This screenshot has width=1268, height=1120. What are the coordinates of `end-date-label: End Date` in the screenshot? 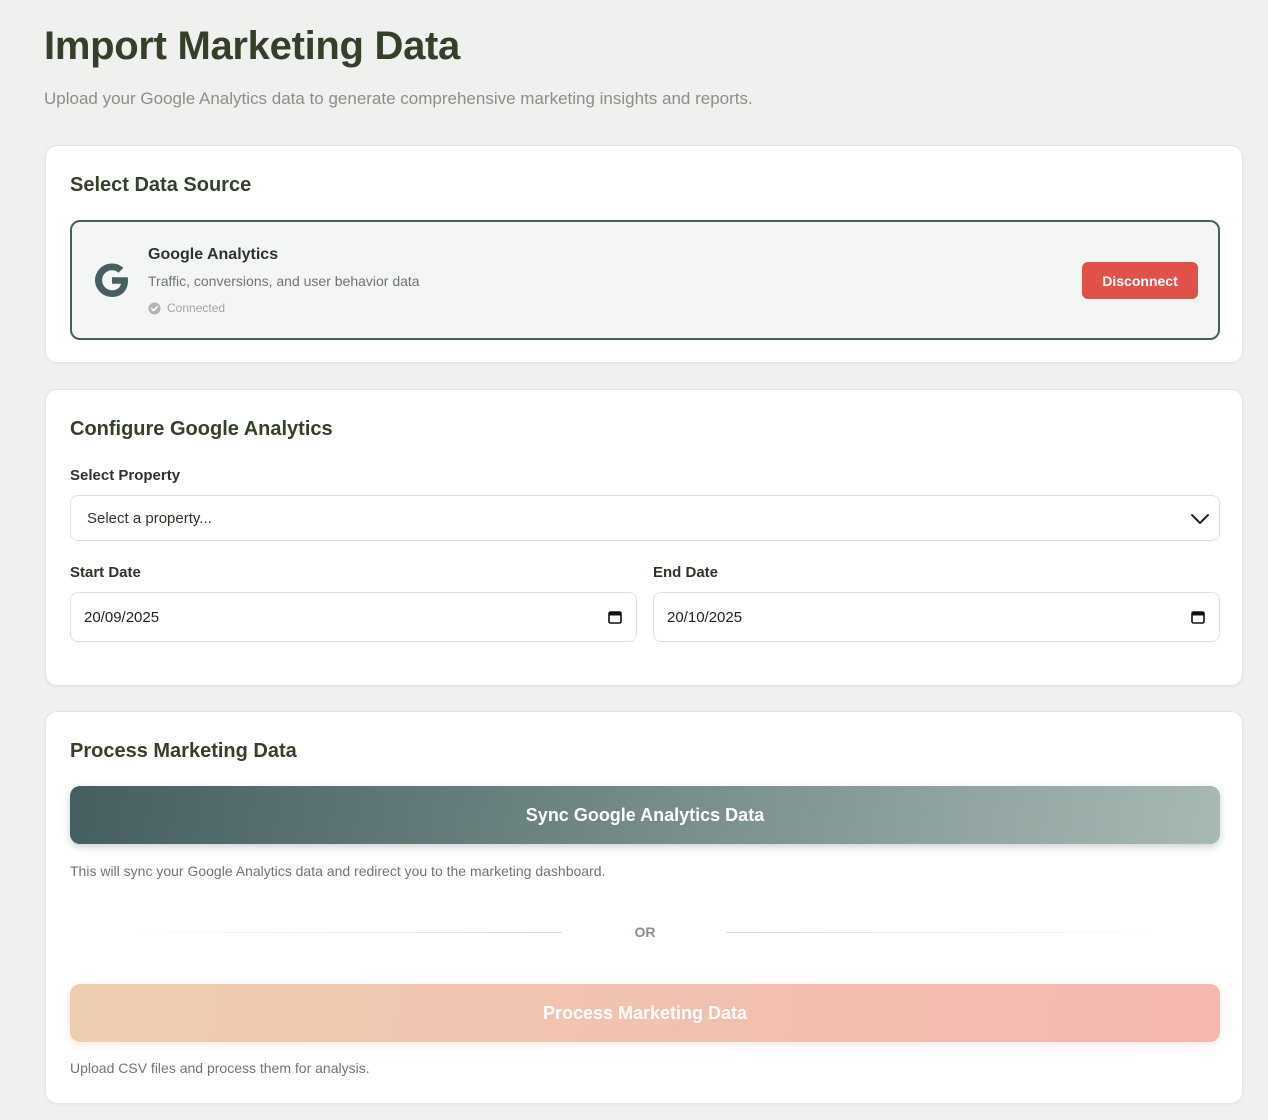 It's located at (686, 572).